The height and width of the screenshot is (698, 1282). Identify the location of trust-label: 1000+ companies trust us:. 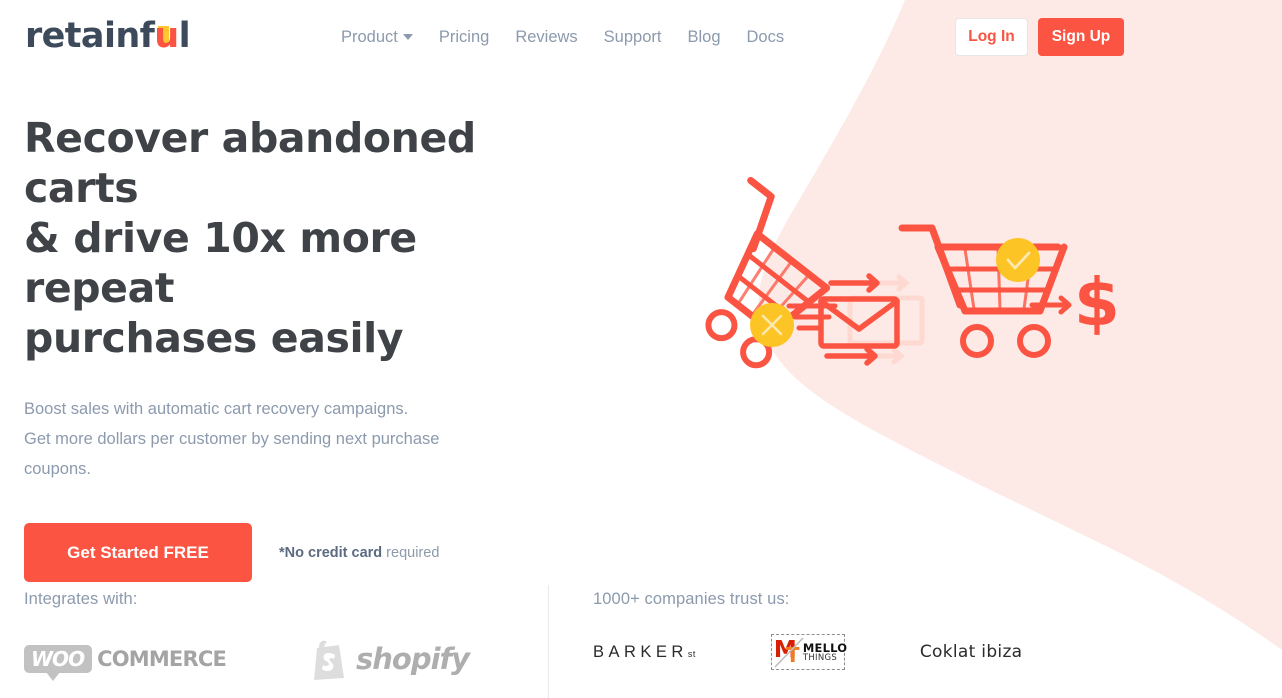
(691, 599).